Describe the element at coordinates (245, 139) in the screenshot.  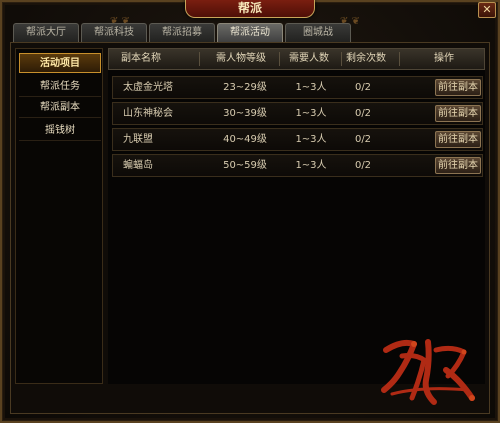
I see `required-level: 40~49级` at that location.